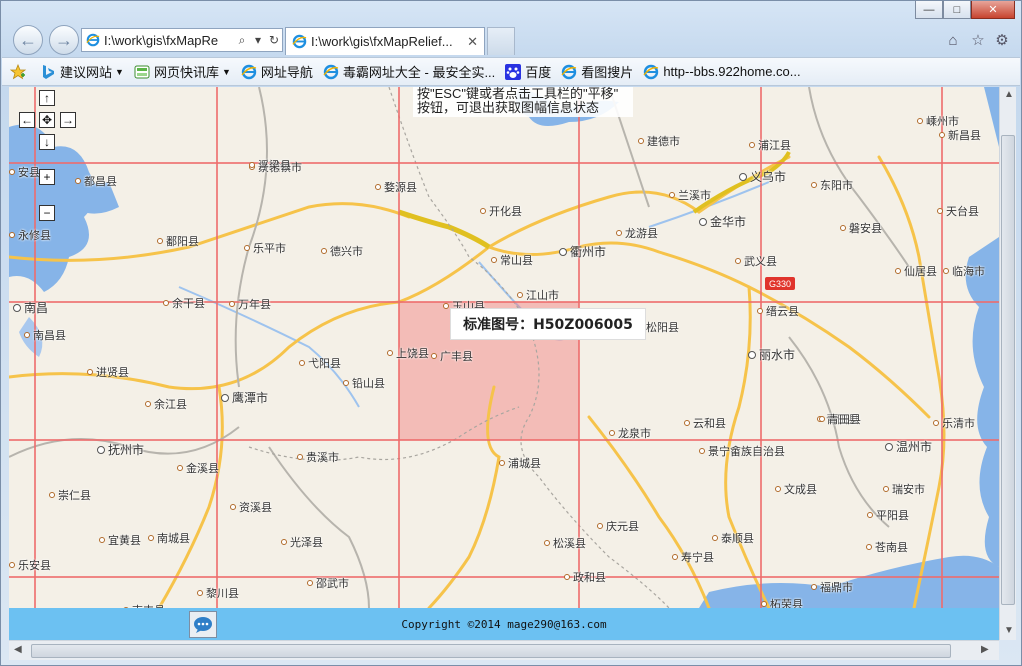 The image size is (1022, 666). What do you see at coordinates (607, 72) in the screenshot?
I see `favorites-label: 看图搜片` at bounding box center [607, 72].